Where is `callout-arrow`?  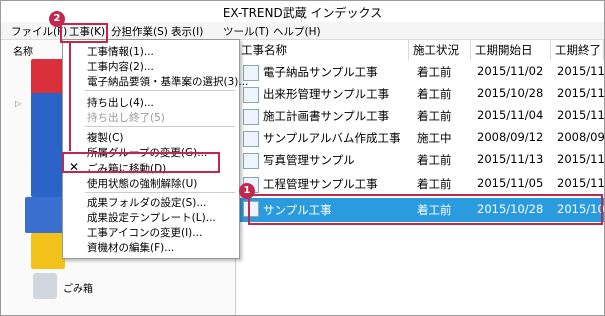 callout-arrow is located at coordinates (70, 96).